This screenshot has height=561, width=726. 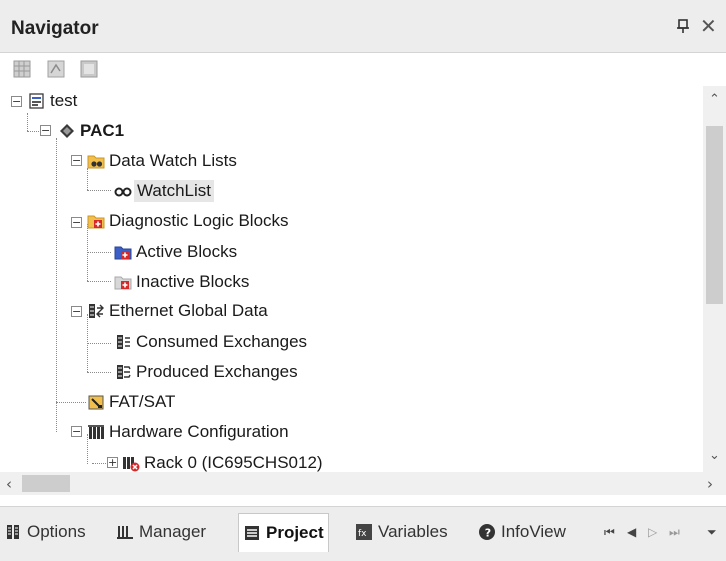 What do you see at coordinates (56, 69) in the screenshot?
I see `properties-icon` at bounding box center [56, 69].